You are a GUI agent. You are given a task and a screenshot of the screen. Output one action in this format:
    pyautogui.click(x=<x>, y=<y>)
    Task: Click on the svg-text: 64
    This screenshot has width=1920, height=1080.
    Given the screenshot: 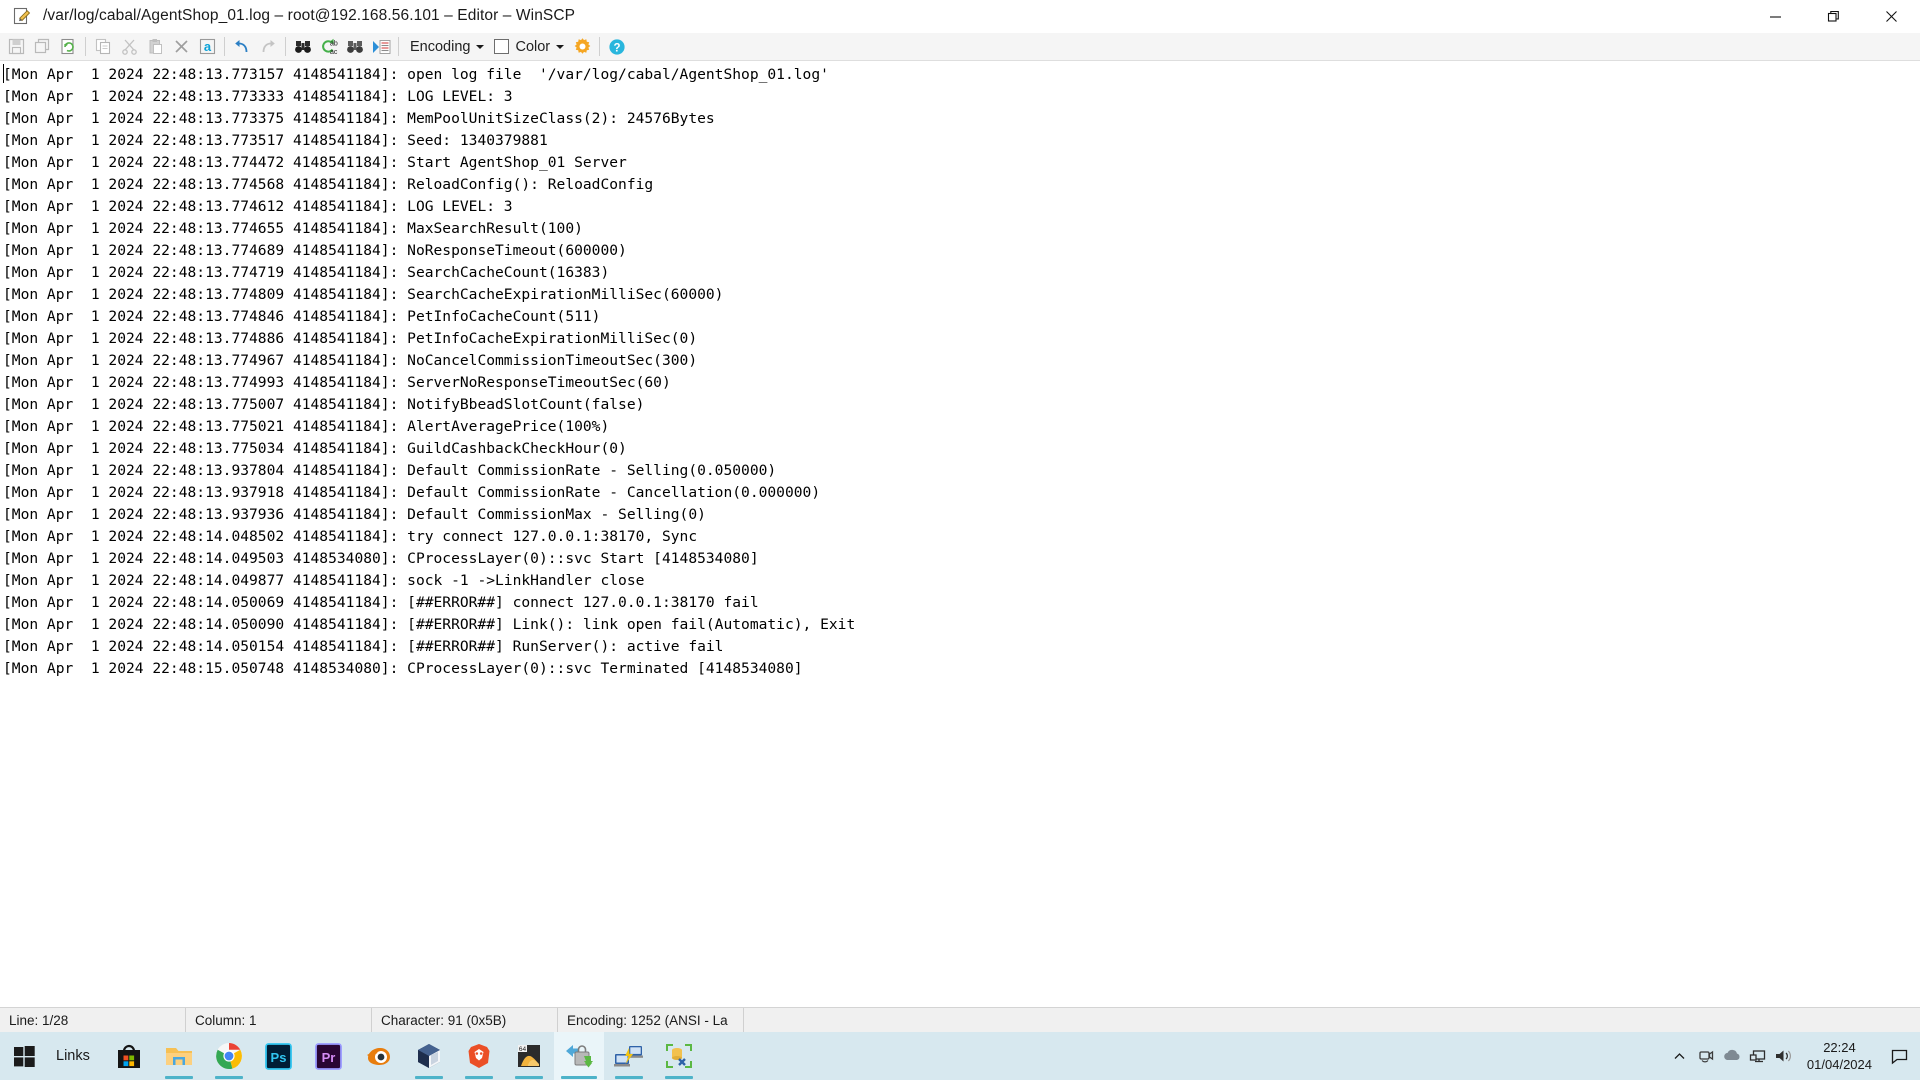 What is the action you would take?
    pyautogui.click(x=523, y=1049)
    